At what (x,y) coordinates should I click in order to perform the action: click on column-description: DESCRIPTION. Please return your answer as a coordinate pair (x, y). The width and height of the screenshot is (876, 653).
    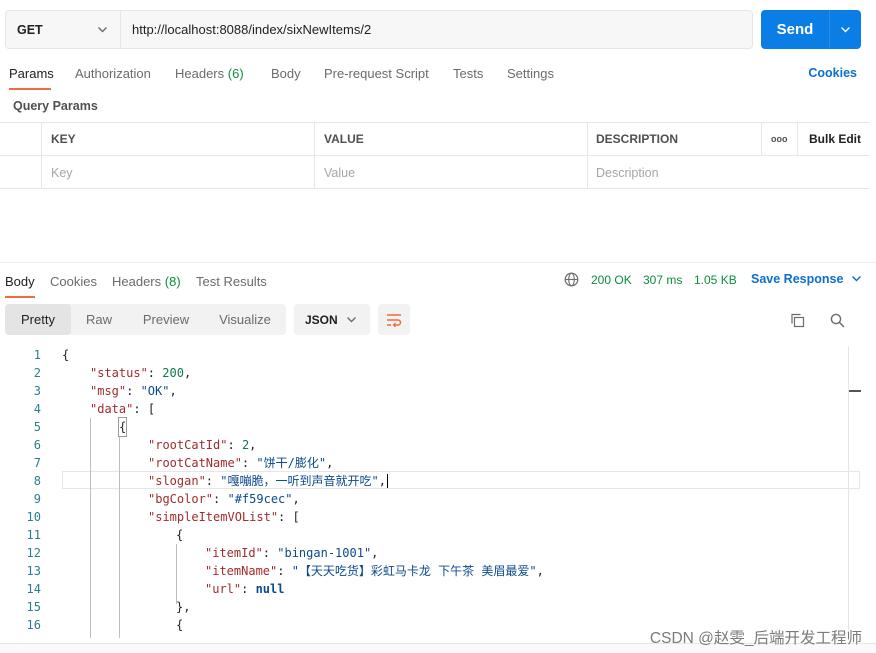
    Looking at the image, I should click on (637, 139).